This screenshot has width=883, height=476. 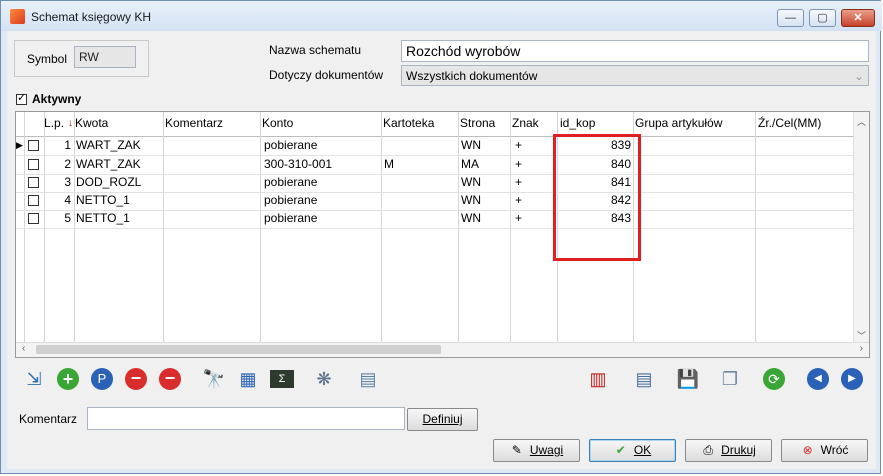 I want to click on drukuj-button: ⎙ Drukuj, so click(x=728, y=450).